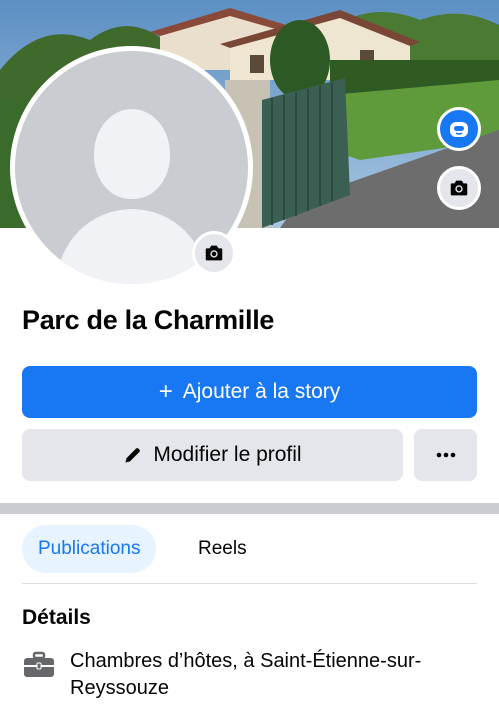 This screenshot has height=720, width=499. Describe the element at coordinates (165, 391) in the screenshot. I see `plus-icon: +` at that location.